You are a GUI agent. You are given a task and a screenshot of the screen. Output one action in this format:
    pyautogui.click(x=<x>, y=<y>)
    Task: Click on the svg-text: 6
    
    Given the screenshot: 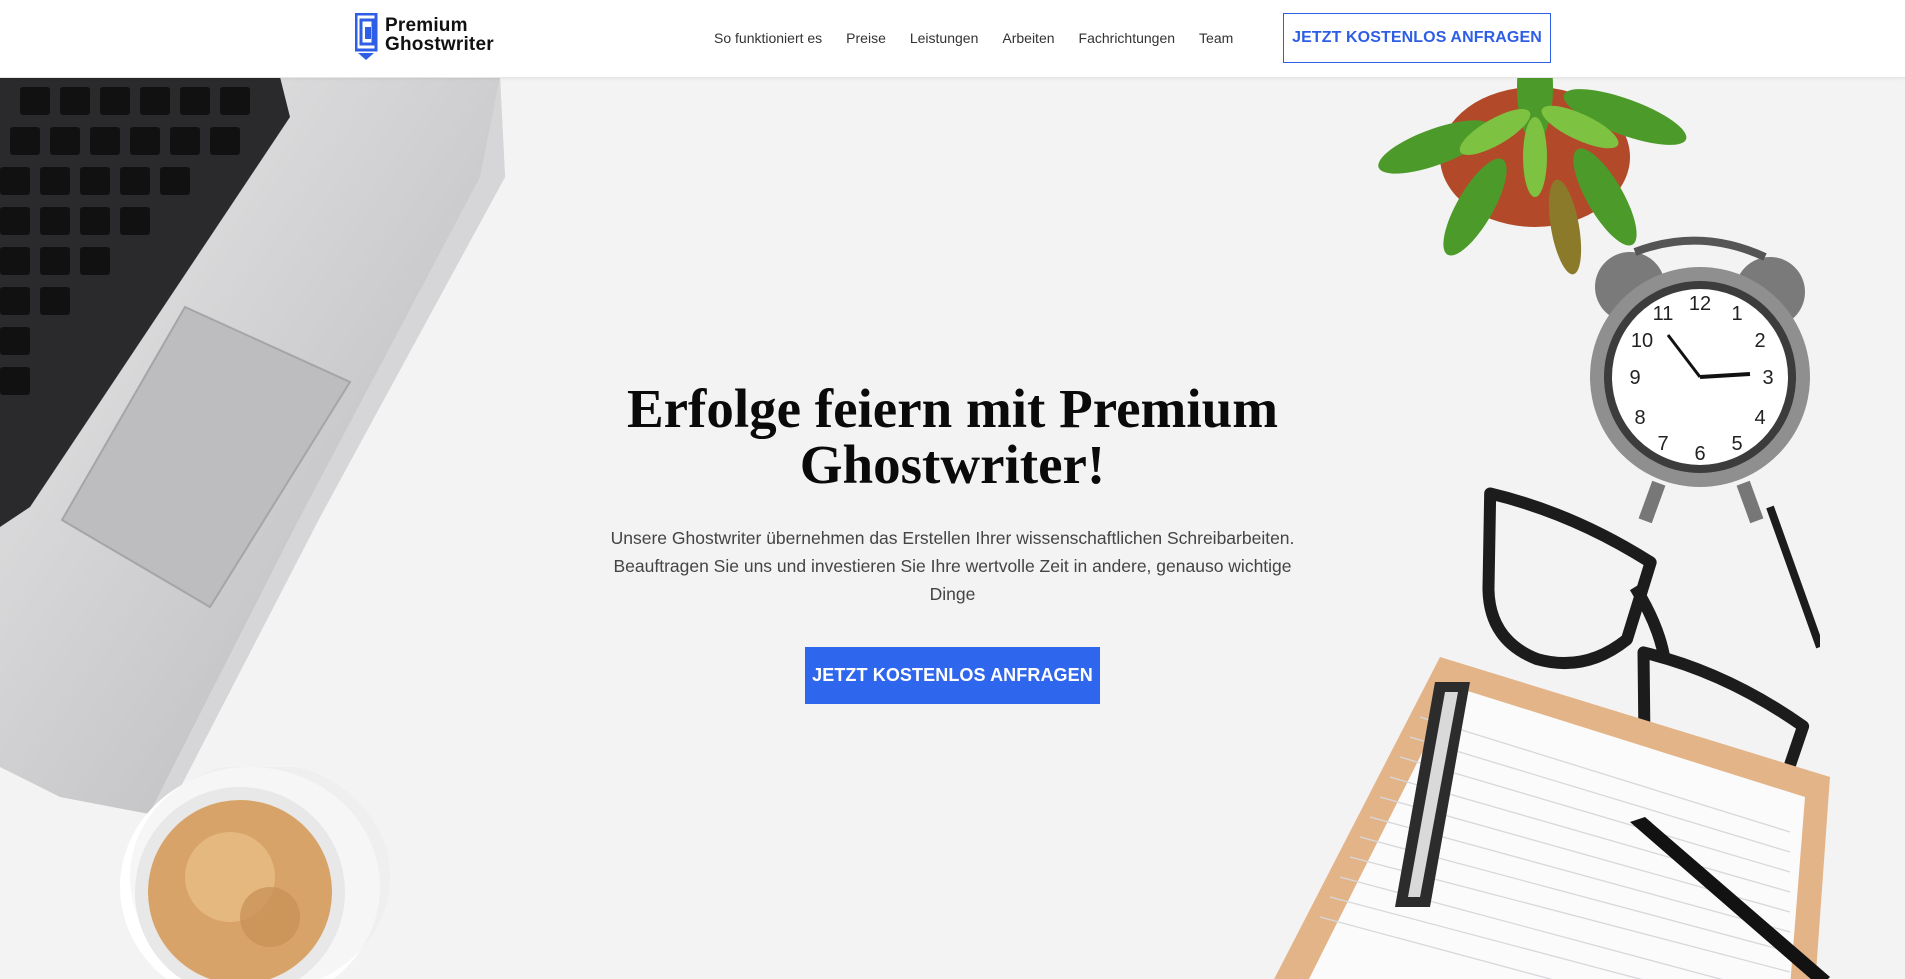 What is the action you would take?
    pyautogui.click(x=1699, y=454)
    